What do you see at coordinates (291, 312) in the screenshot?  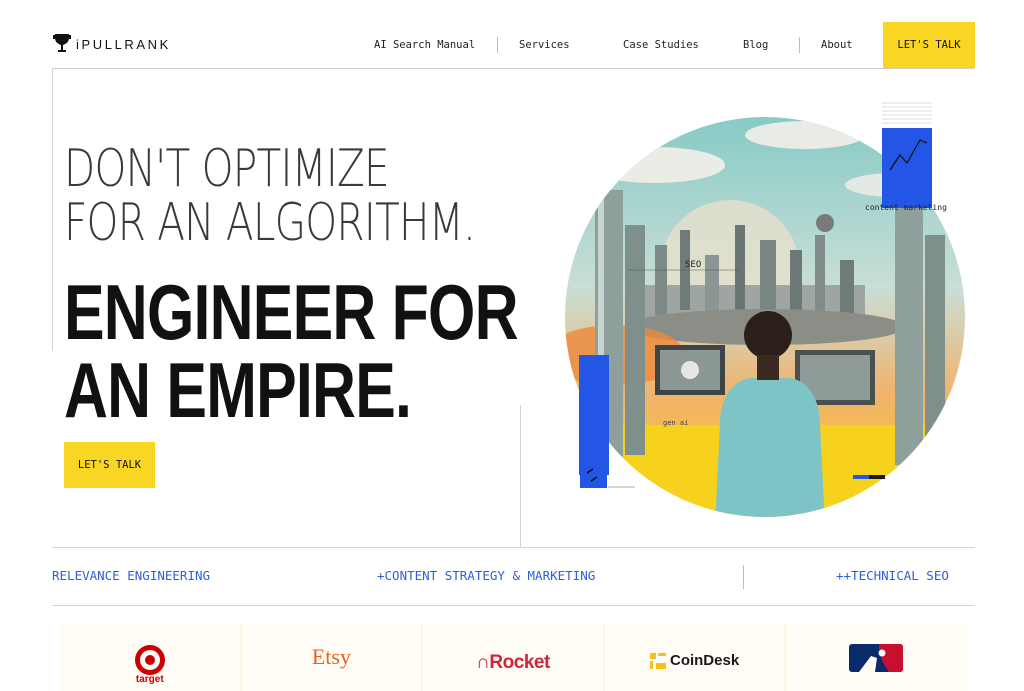 I see `hero-headline-line-3: ENGINEER FOR` at bounding box center [291, 312].